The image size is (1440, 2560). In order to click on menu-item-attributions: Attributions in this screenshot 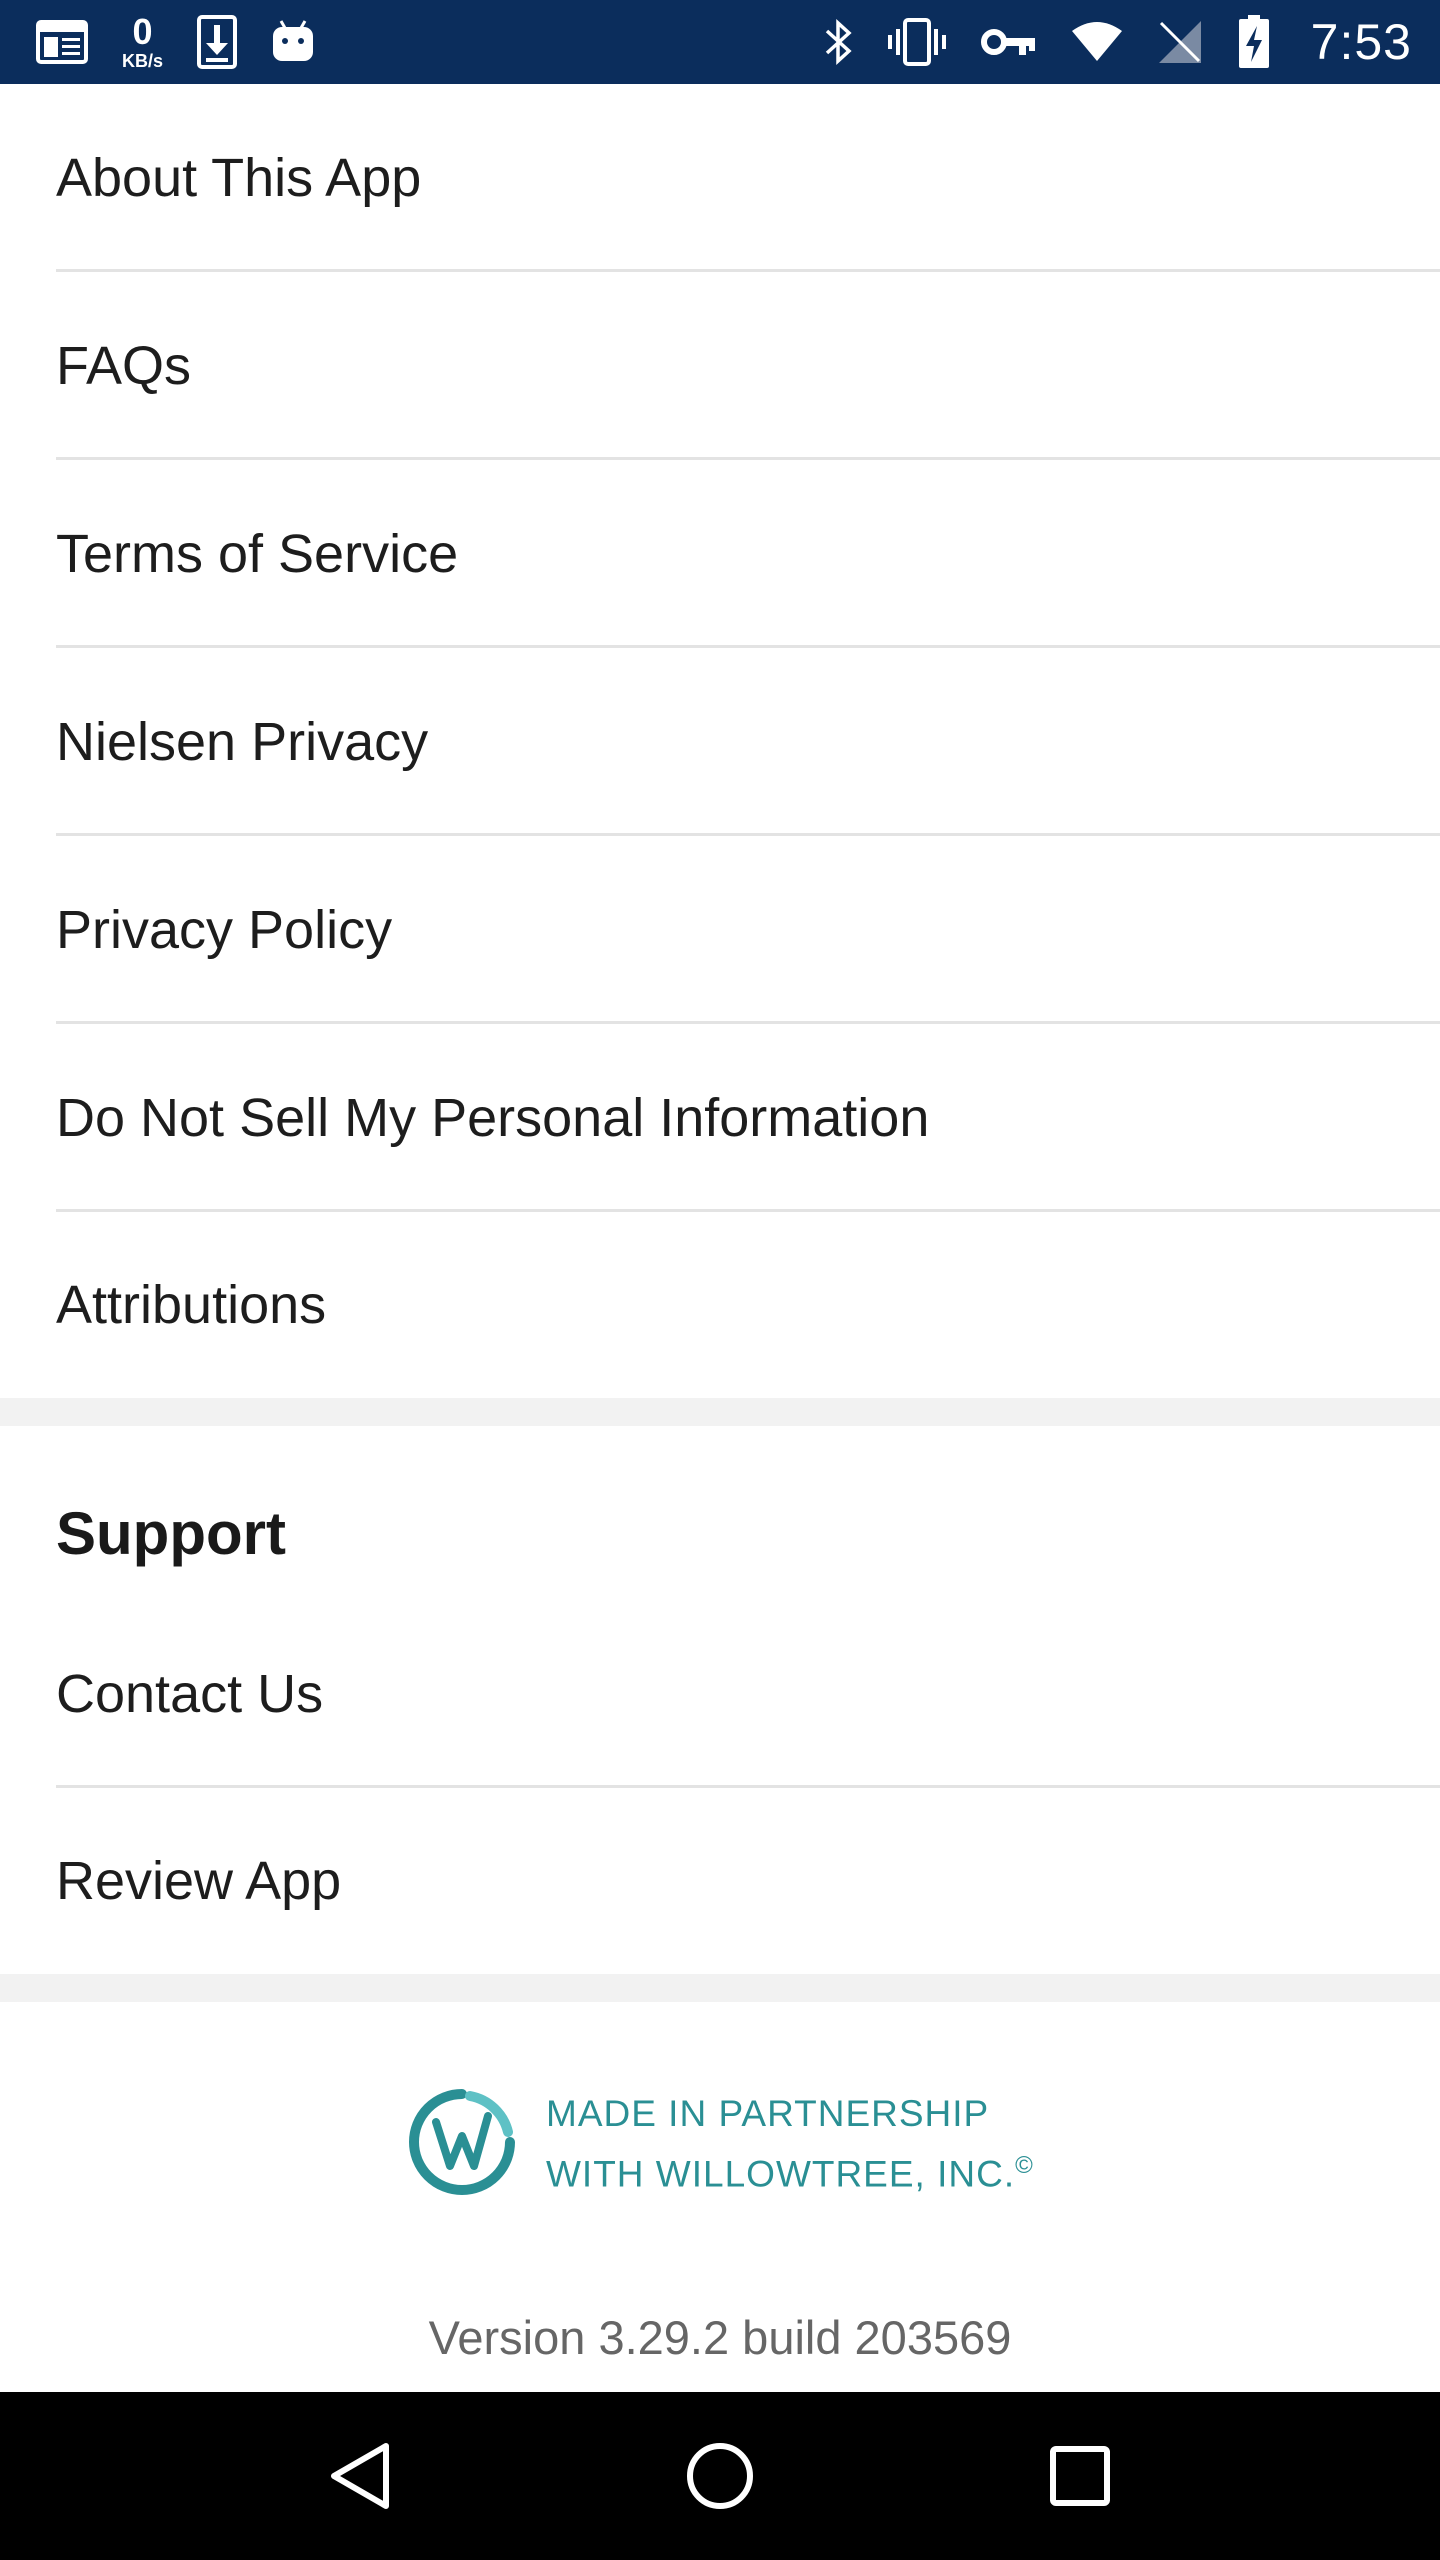, I will do `click(720, 1305)`.